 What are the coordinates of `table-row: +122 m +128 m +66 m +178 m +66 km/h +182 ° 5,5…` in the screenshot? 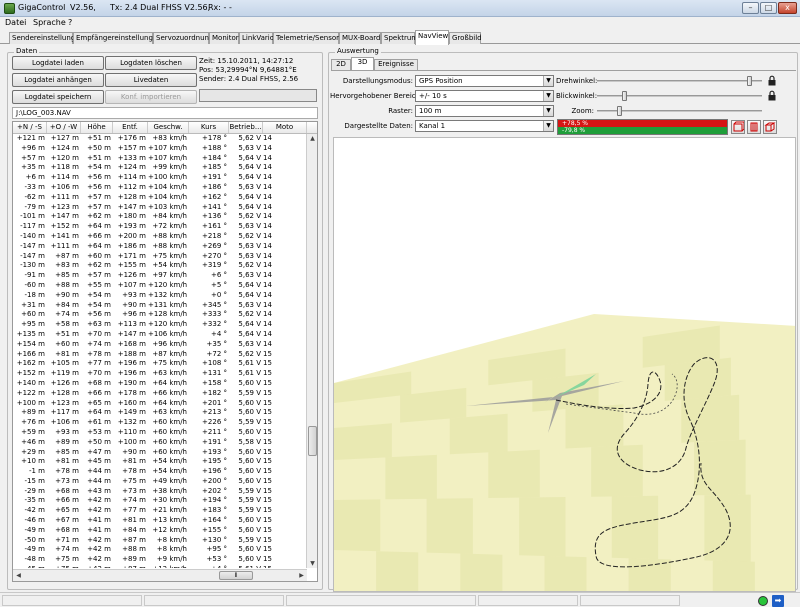 It's located at (160, 394).